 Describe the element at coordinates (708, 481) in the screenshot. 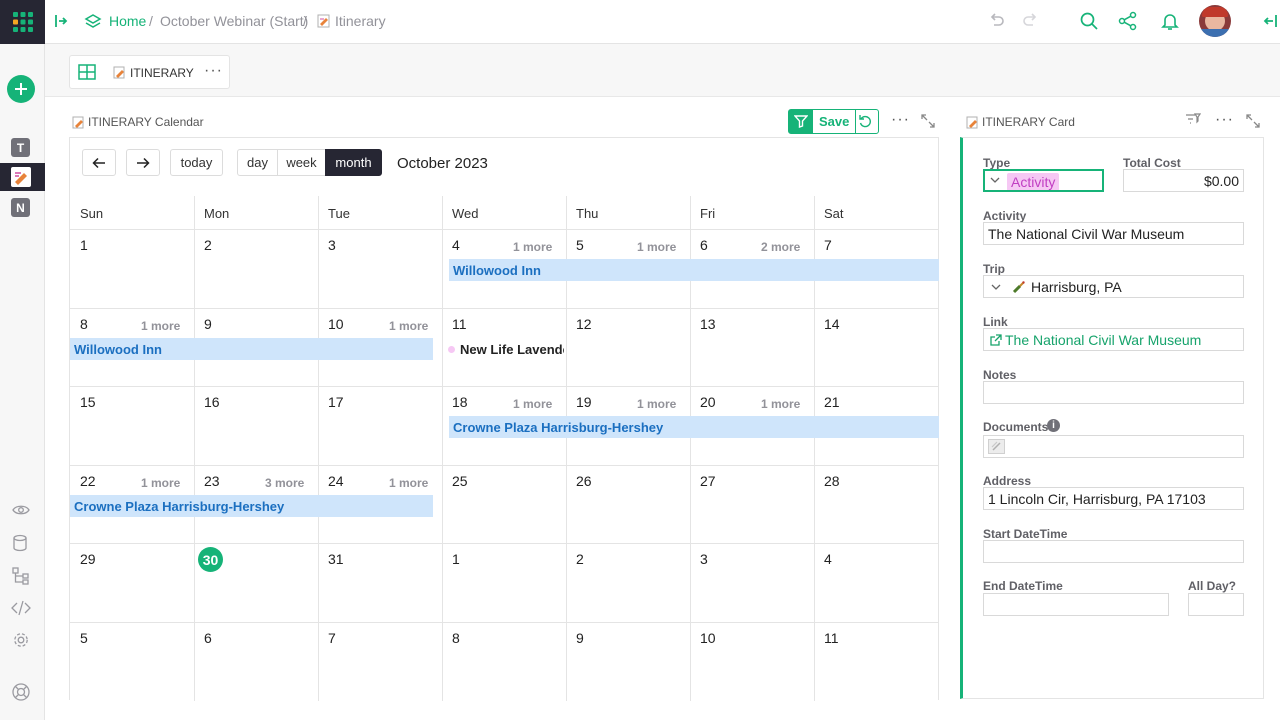

I see `day-number: 27` at that location.